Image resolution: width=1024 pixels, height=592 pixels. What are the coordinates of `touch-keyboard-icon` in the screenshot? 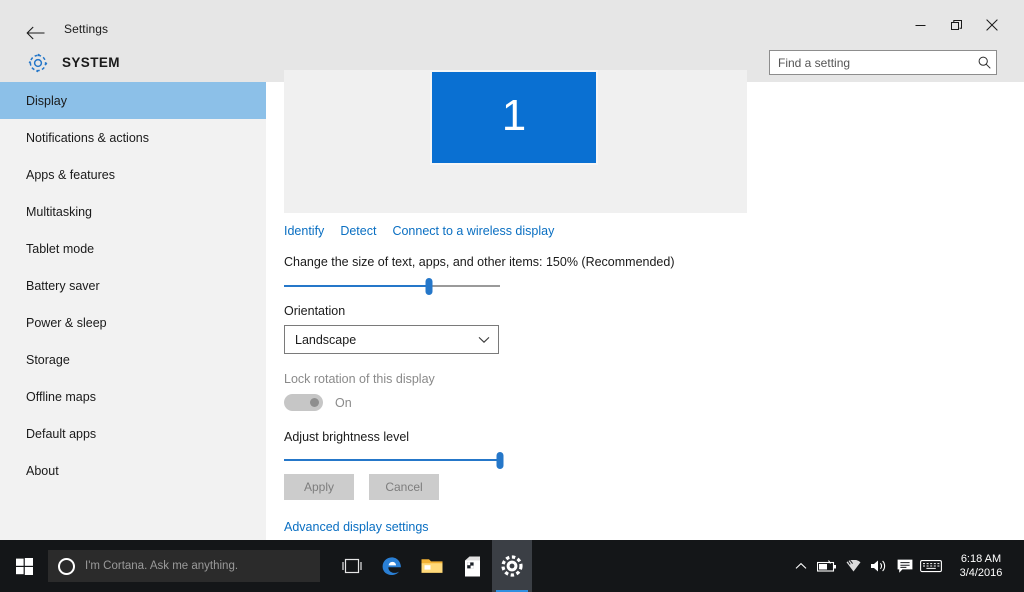 It's located at (931, 566).